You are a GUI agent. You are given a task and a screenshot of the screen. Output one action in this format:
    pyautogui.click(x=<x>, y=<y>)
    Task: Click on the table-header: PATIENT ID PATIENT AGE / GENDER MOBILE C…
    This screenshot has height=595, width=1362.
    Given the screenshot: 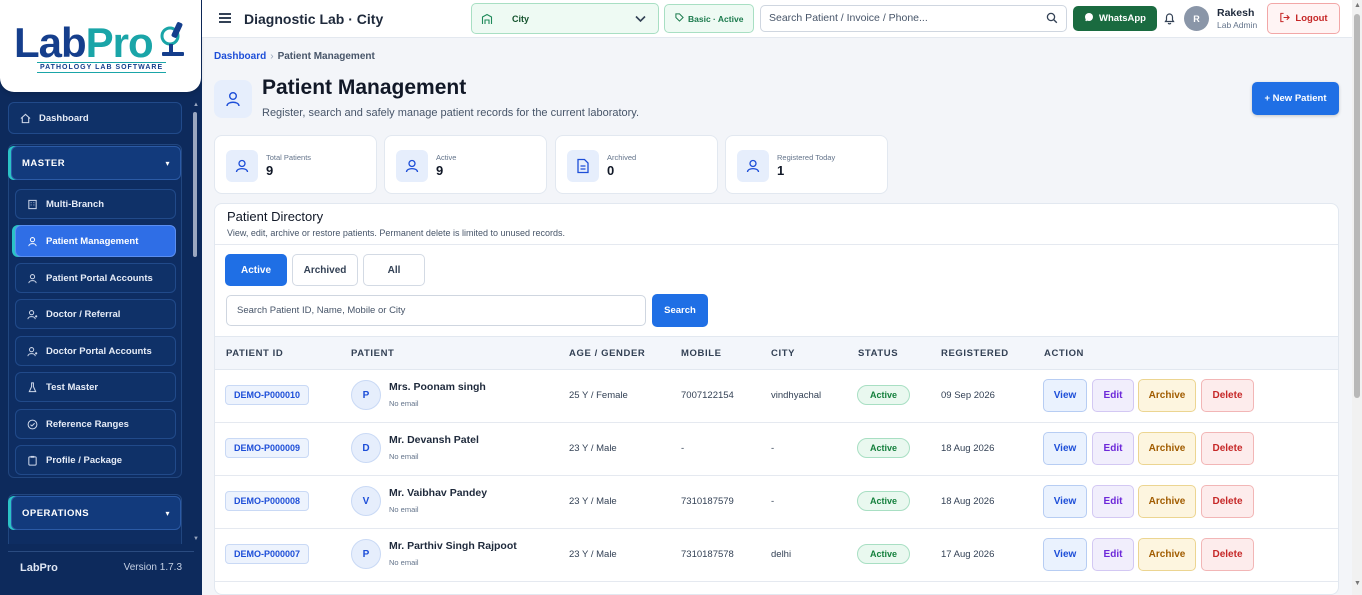 What is the action you would take?
    pyautogui.click(x=776, y=353)
    